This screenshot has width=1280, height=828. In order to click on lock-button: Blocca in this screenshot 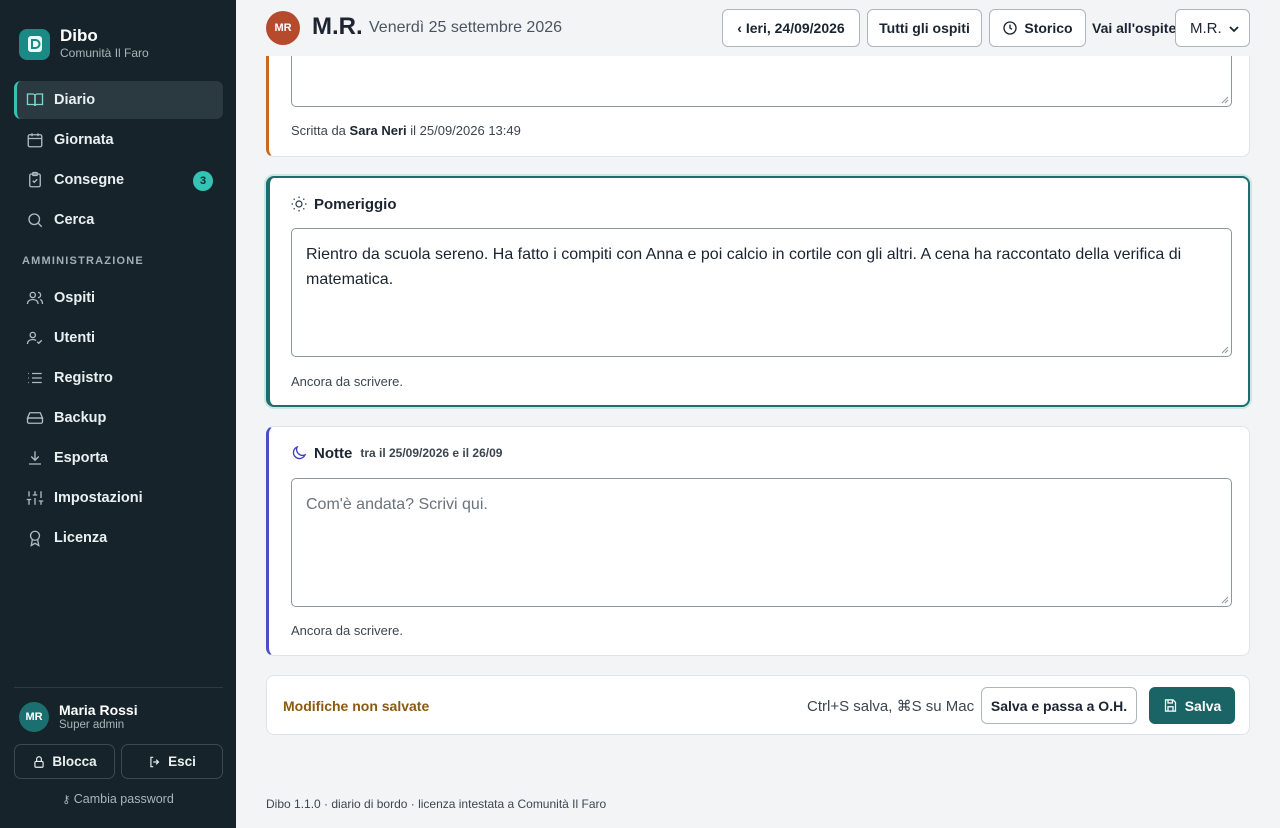, I will do `click(64, 761)`.